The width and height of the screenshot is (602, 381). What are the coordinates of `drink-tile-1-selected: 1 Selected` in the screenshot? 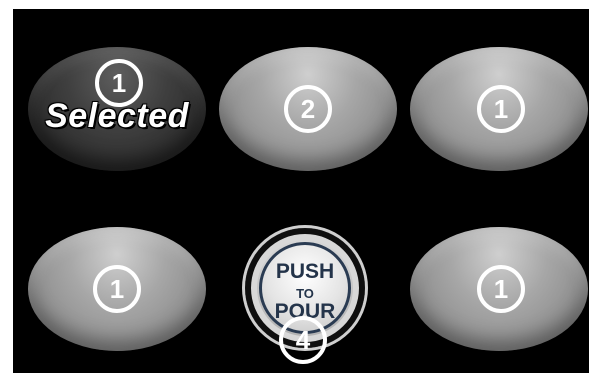 It's located at (117, 109).